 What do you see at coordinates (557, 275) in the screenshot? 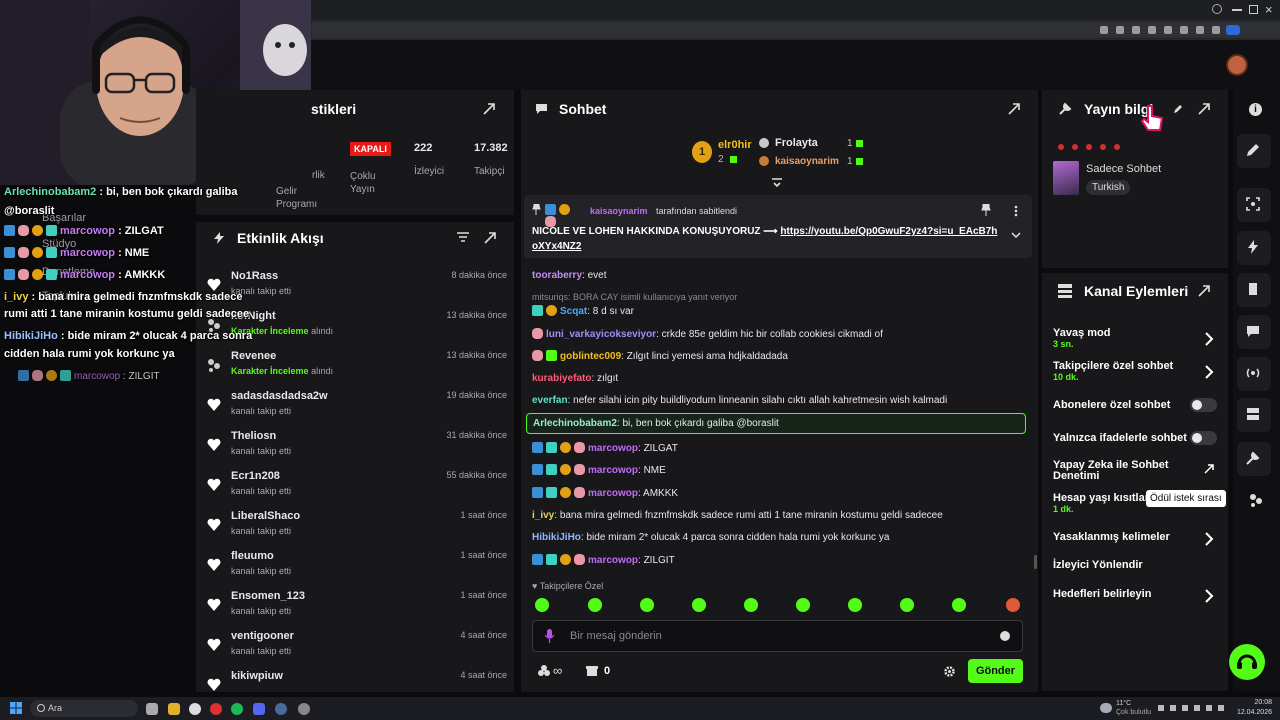
I see `chat-username: tooraberry` at bounding box center [557, 275].